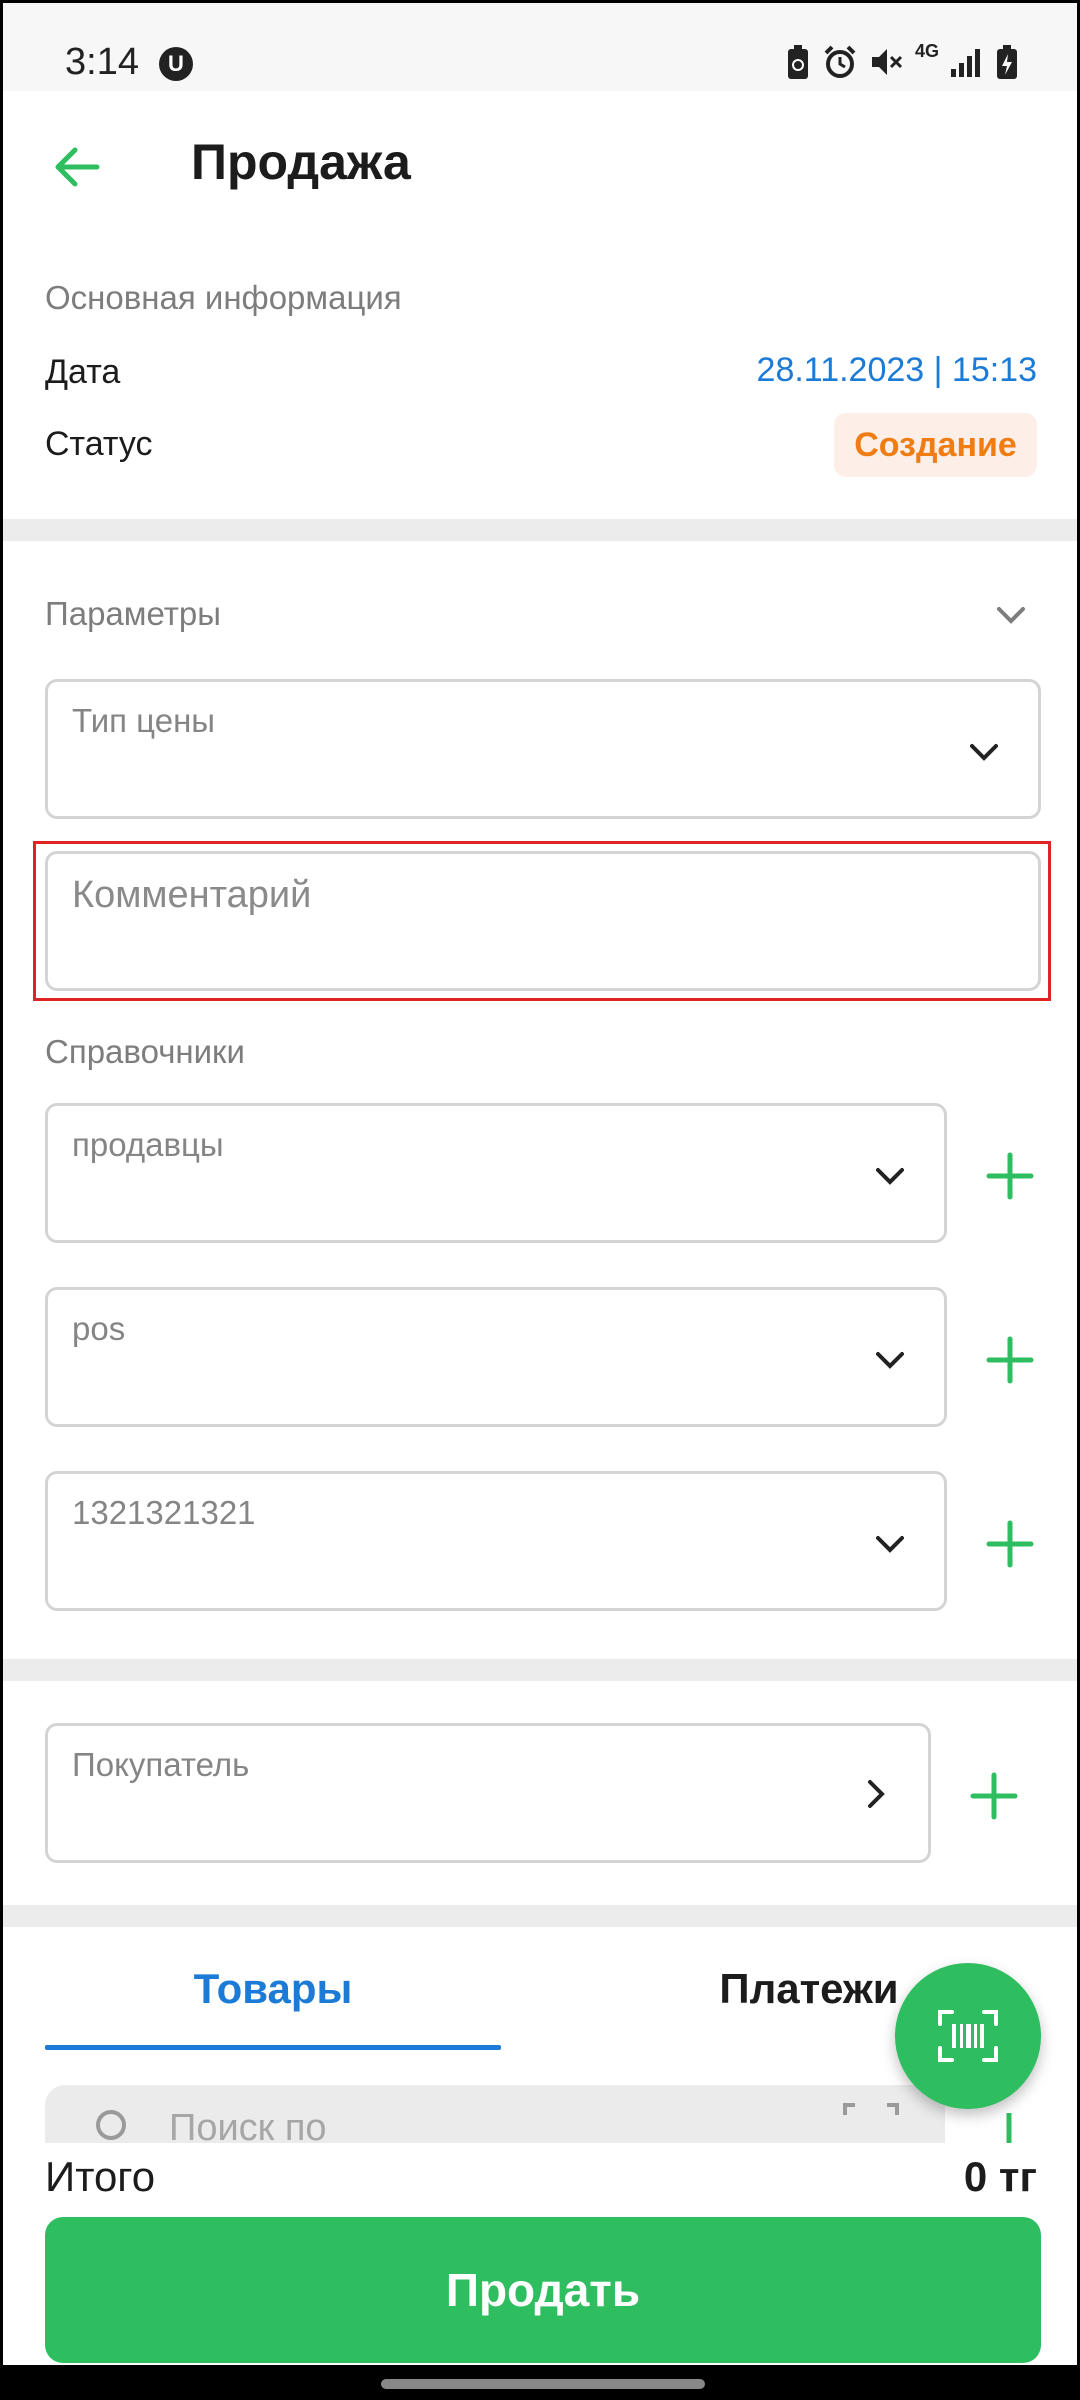  I want to click on scan-barcode-button, so click(968, 2036).